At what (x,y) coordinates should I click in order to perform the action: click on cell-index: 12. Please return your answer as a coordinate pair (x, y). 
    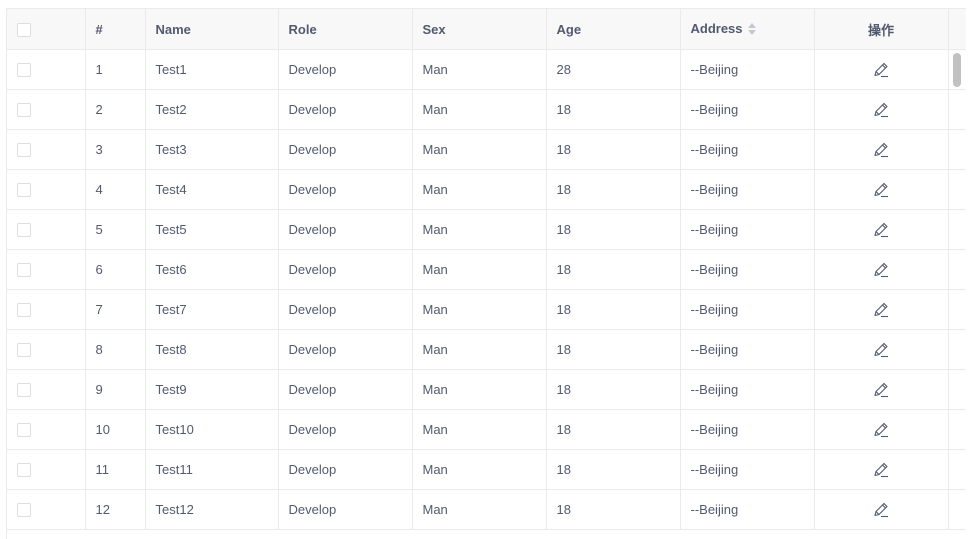
    Looking at the image, I should click on (115, 509).